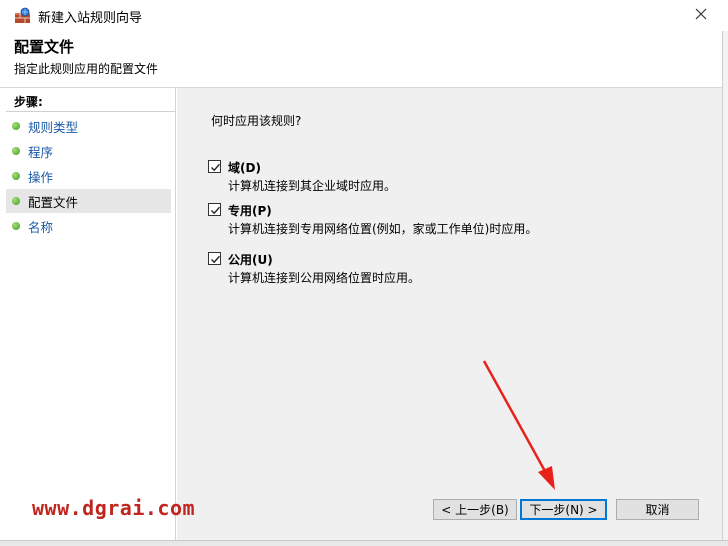 The height and width of the screenshot is (546, 728). I want to click on step-program: 程序, so click(88, 151).